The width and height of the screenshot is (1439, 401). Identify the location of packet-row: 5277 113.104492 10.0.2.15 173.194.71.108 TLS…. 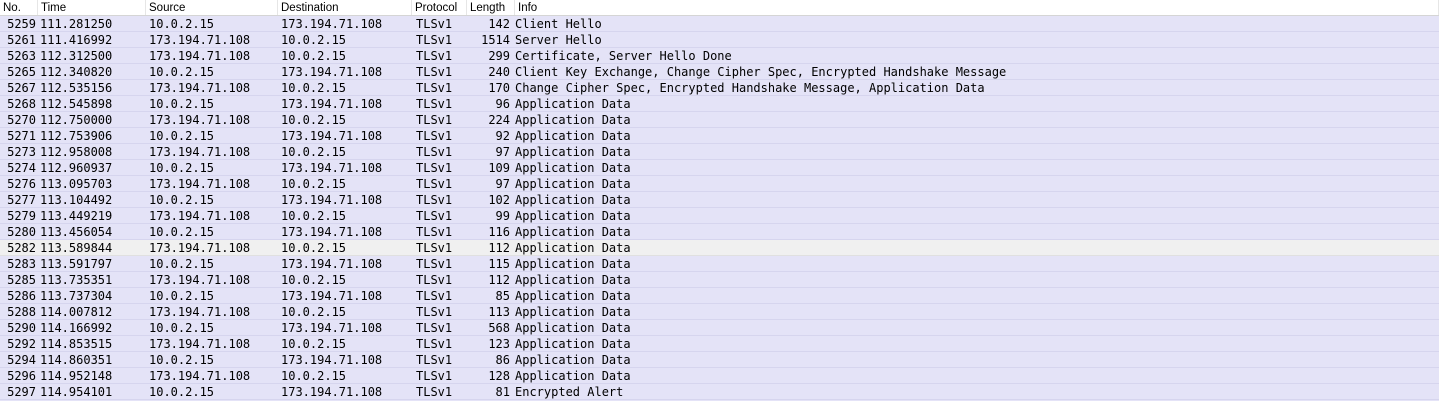
(719, 200).